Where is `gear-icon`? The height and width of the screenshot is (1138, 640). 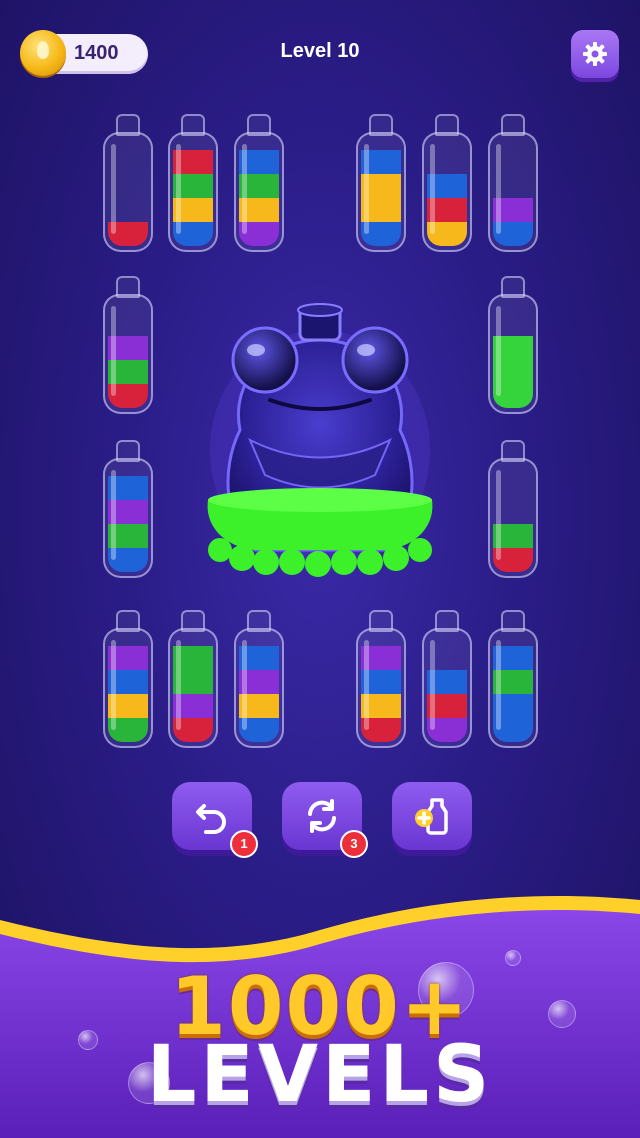 gear-icon is located at coordinates (595, 54).